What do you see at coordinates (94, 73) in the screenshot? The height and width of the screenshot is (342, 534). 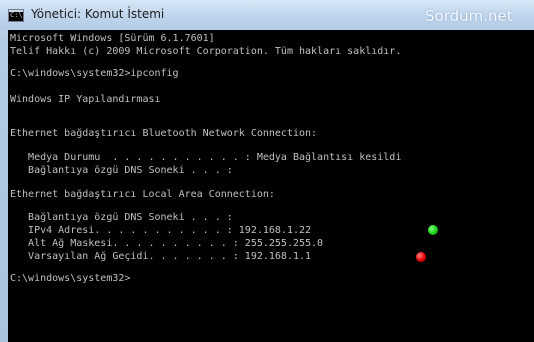 I see `console-line: C:\windows\system32>ipconfig` at bounding box center [94, 73].